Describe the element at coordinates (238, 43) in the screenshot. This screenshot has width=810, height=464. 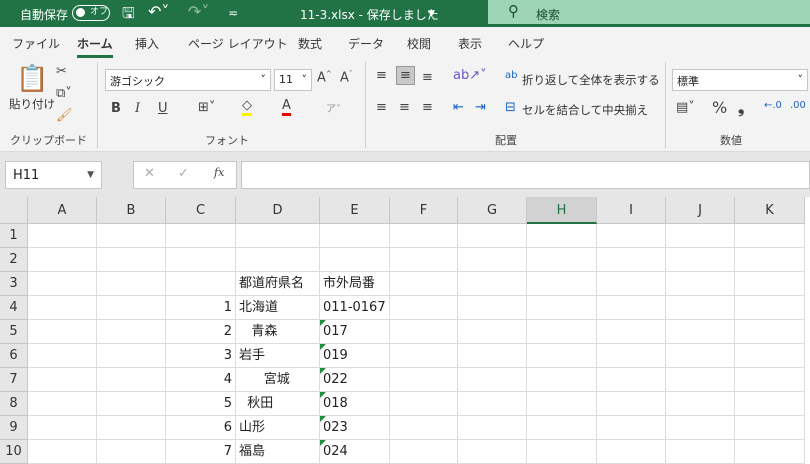
I see `tab-page-layout: ページ レイアウト` at that location.